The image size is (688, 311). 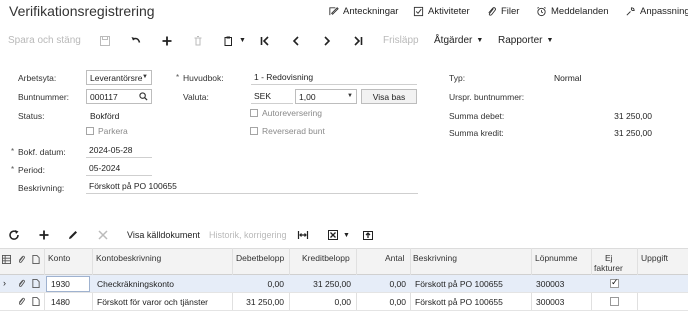 I want to click on files-link-label: Filer, so click(x=510, y=11).